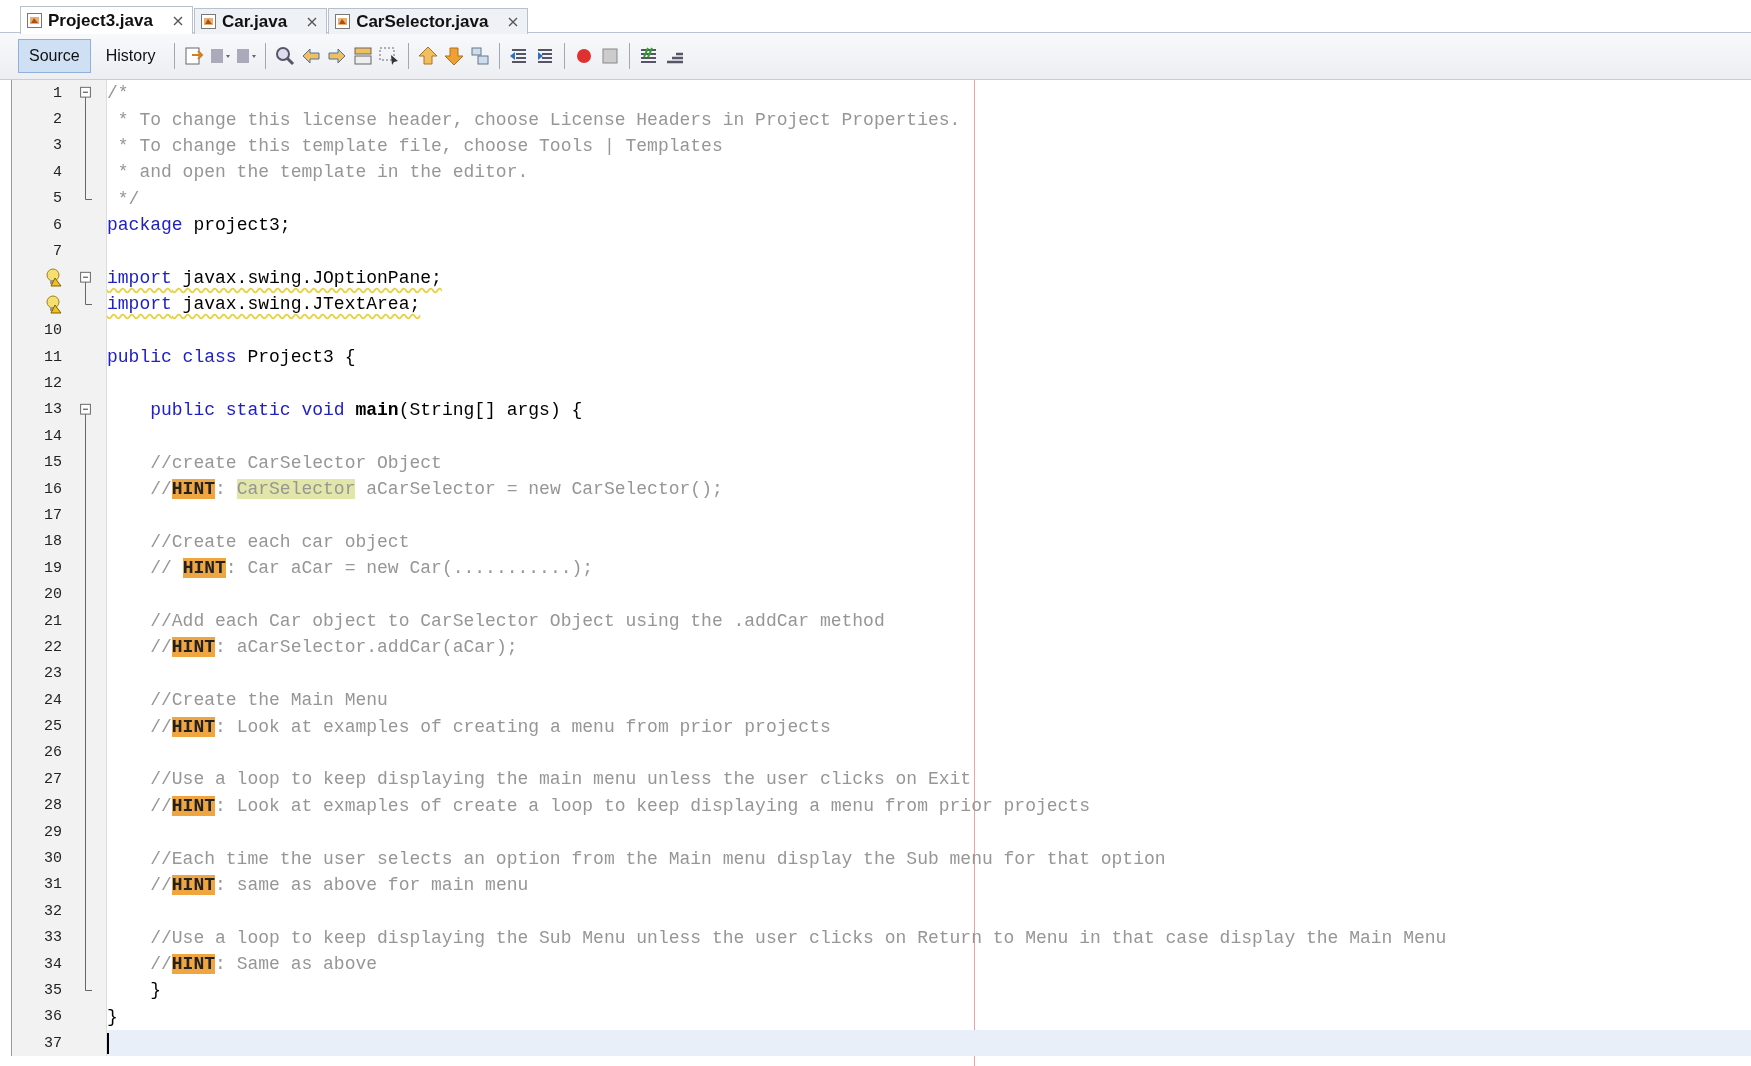 This screenshot has width=1751, height=1066. I want to click on line-number: 5, so click(57, 199).